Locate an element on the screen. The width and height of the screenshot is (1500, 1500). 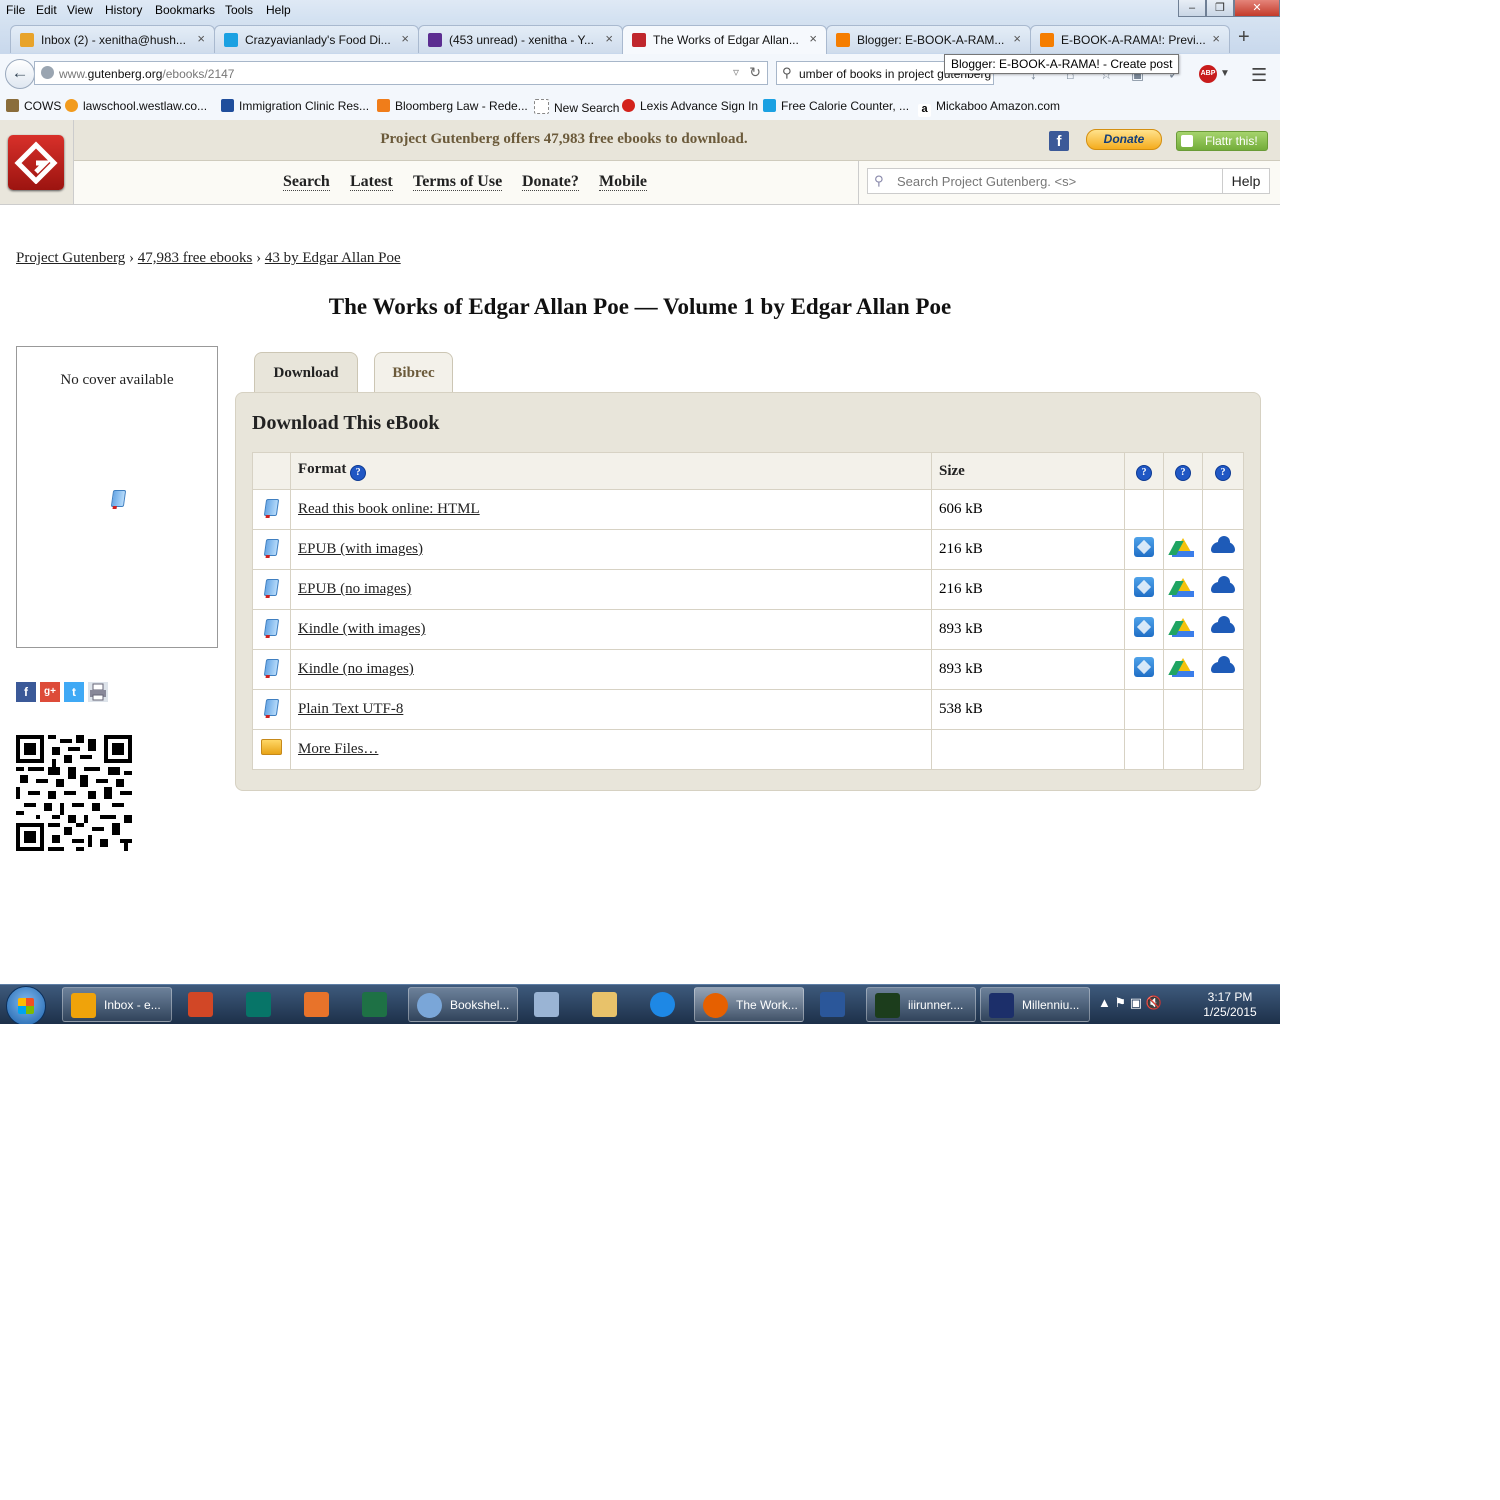
close-window-button: ✕ is located at coordinates (1257, 8).